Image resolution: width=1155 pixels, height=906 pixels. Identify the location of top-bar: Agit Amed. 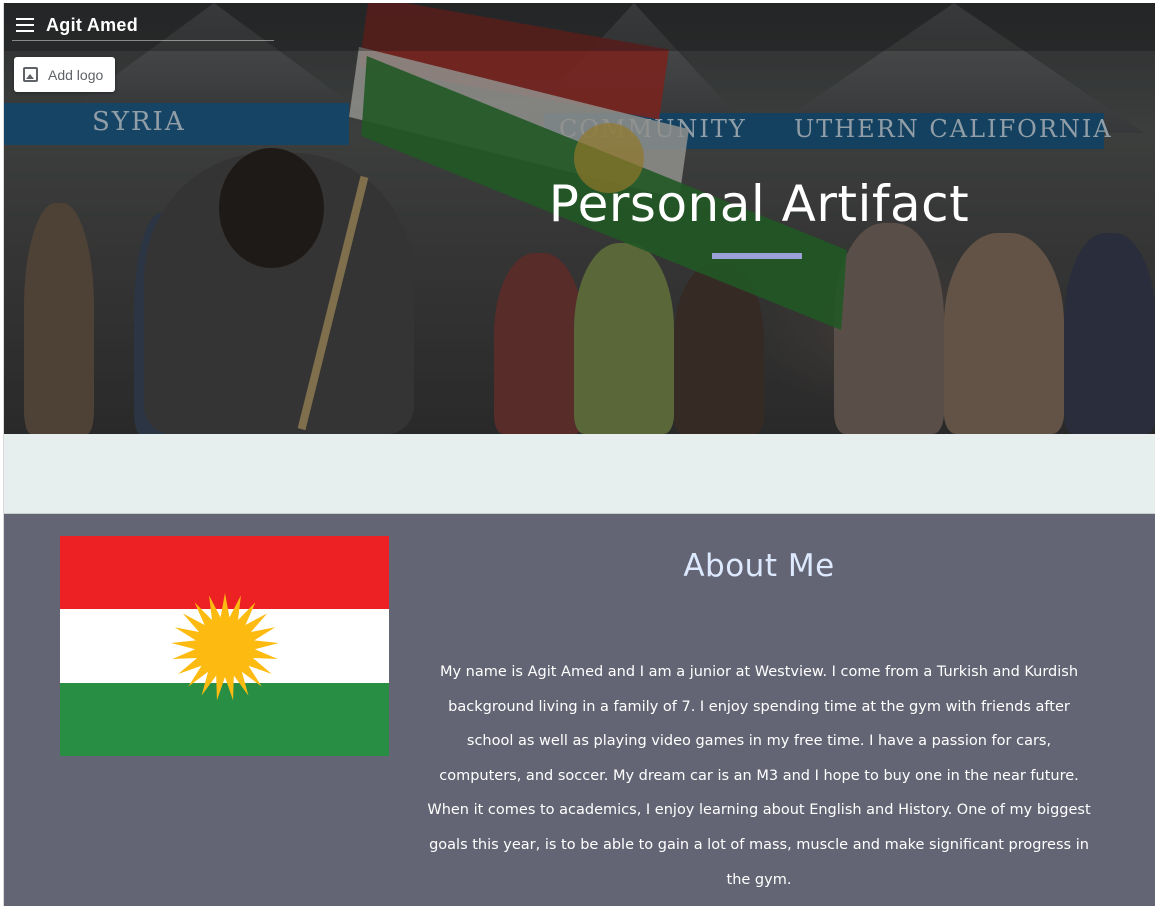
(579, 27).